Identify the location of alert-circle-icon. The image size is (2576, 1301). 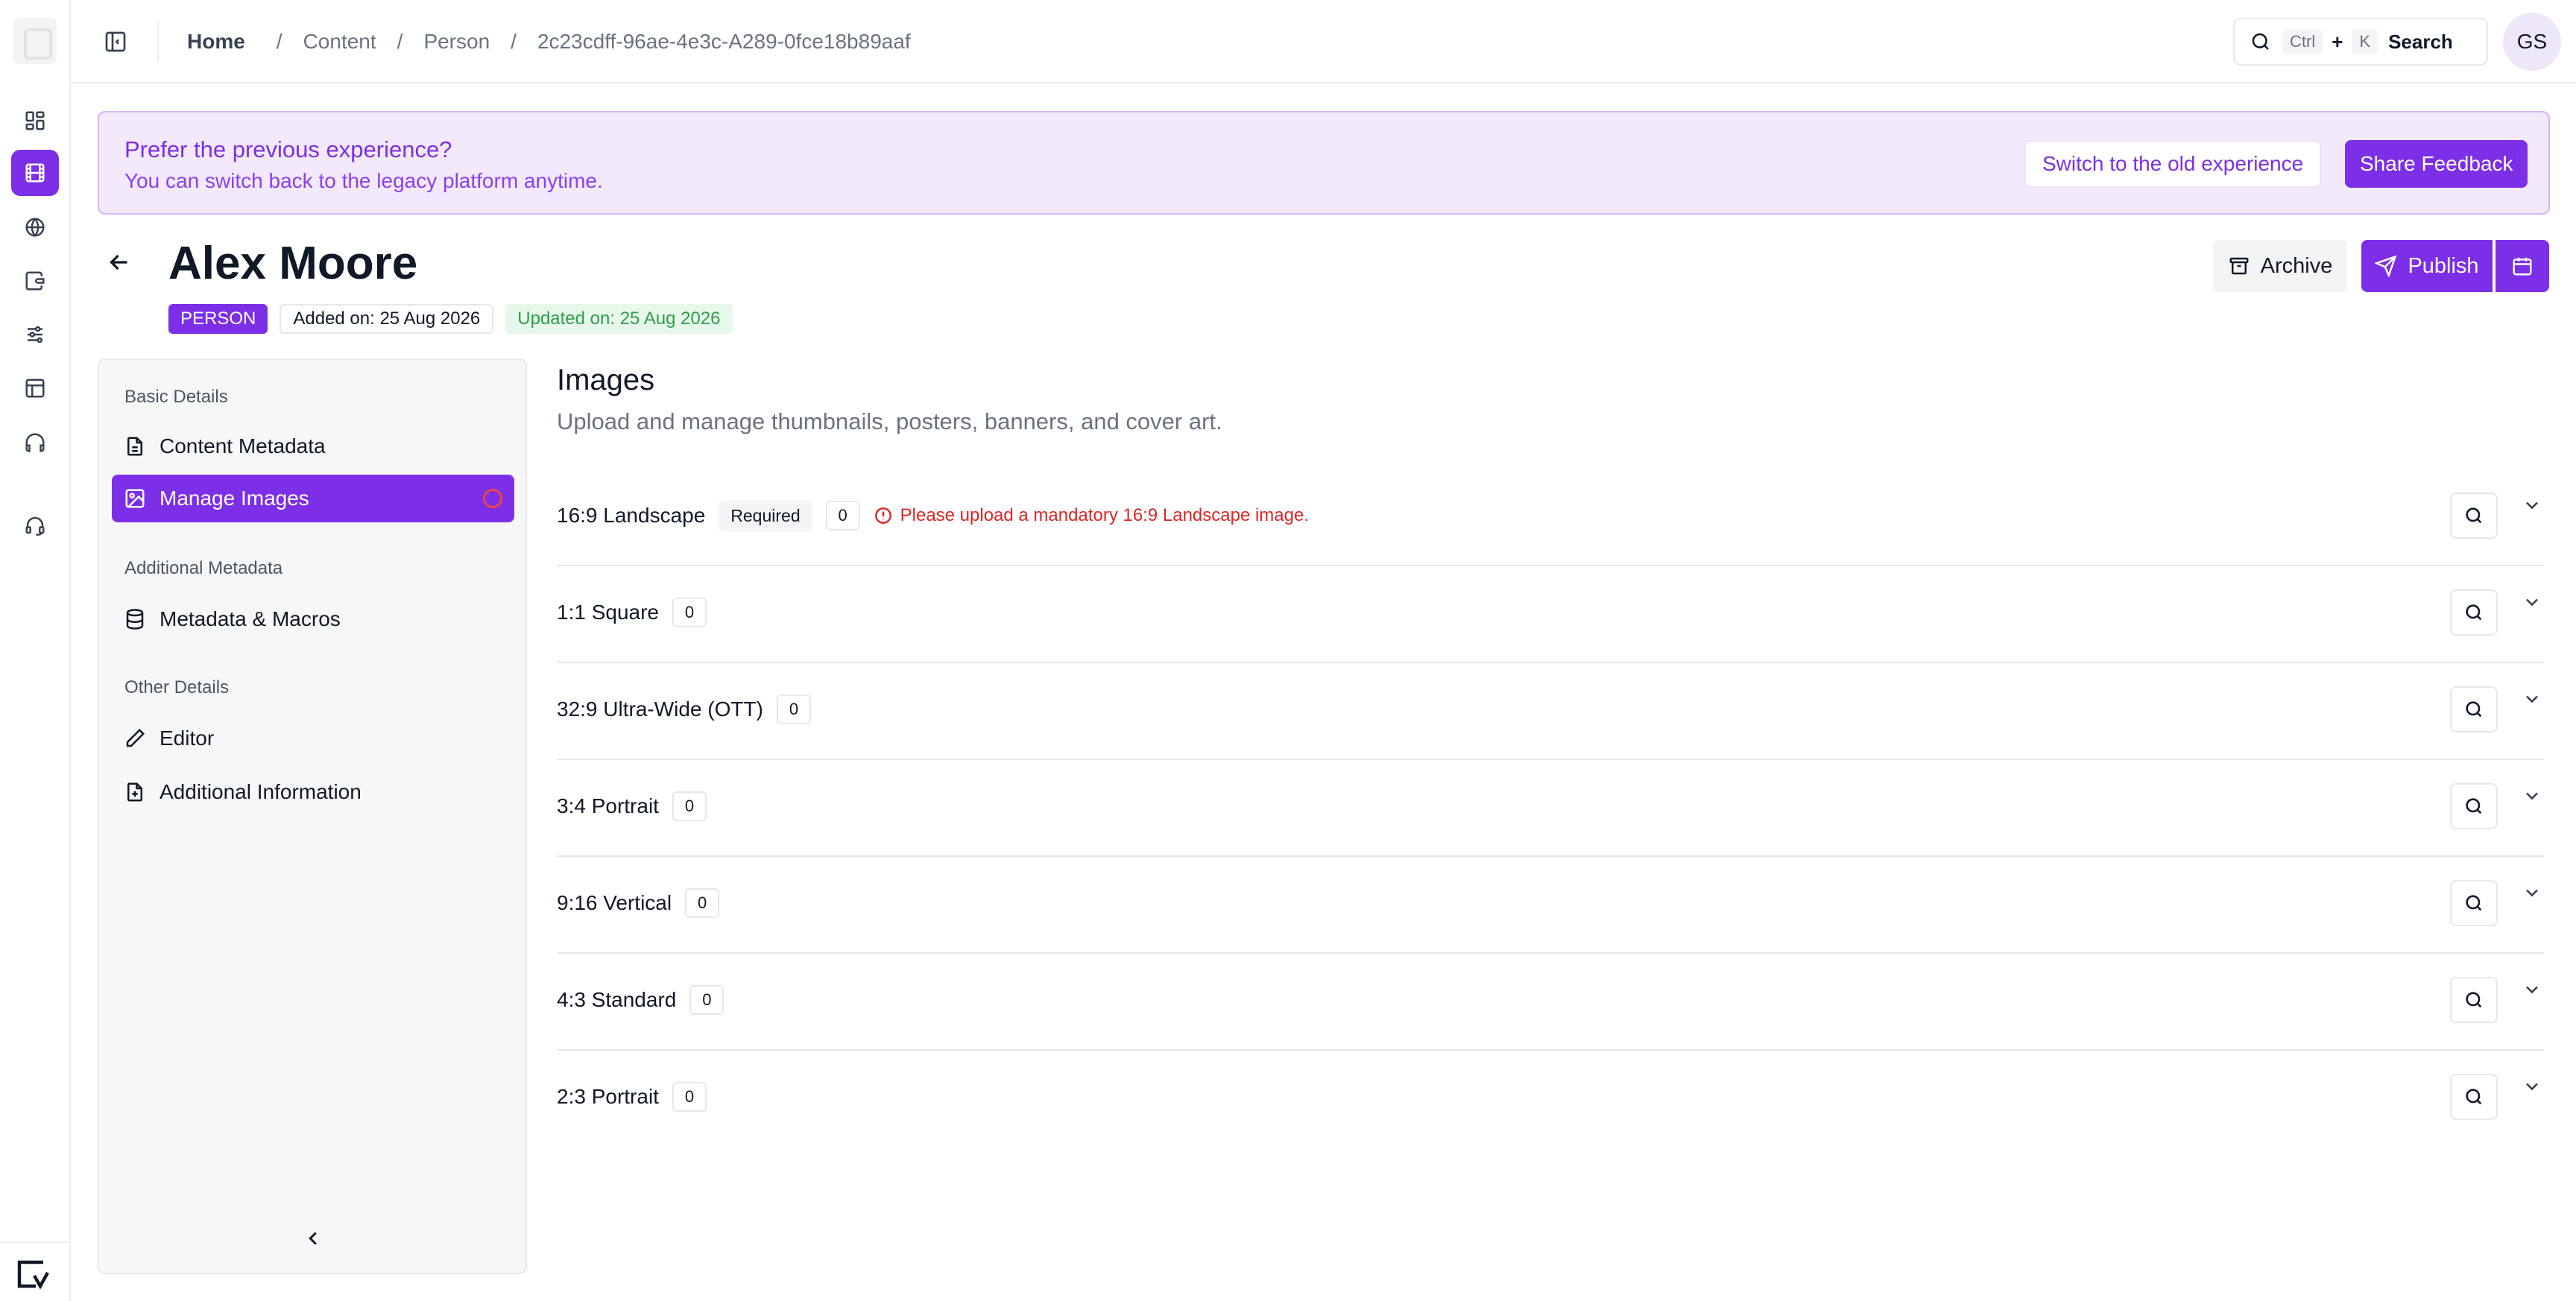
(884, 515).